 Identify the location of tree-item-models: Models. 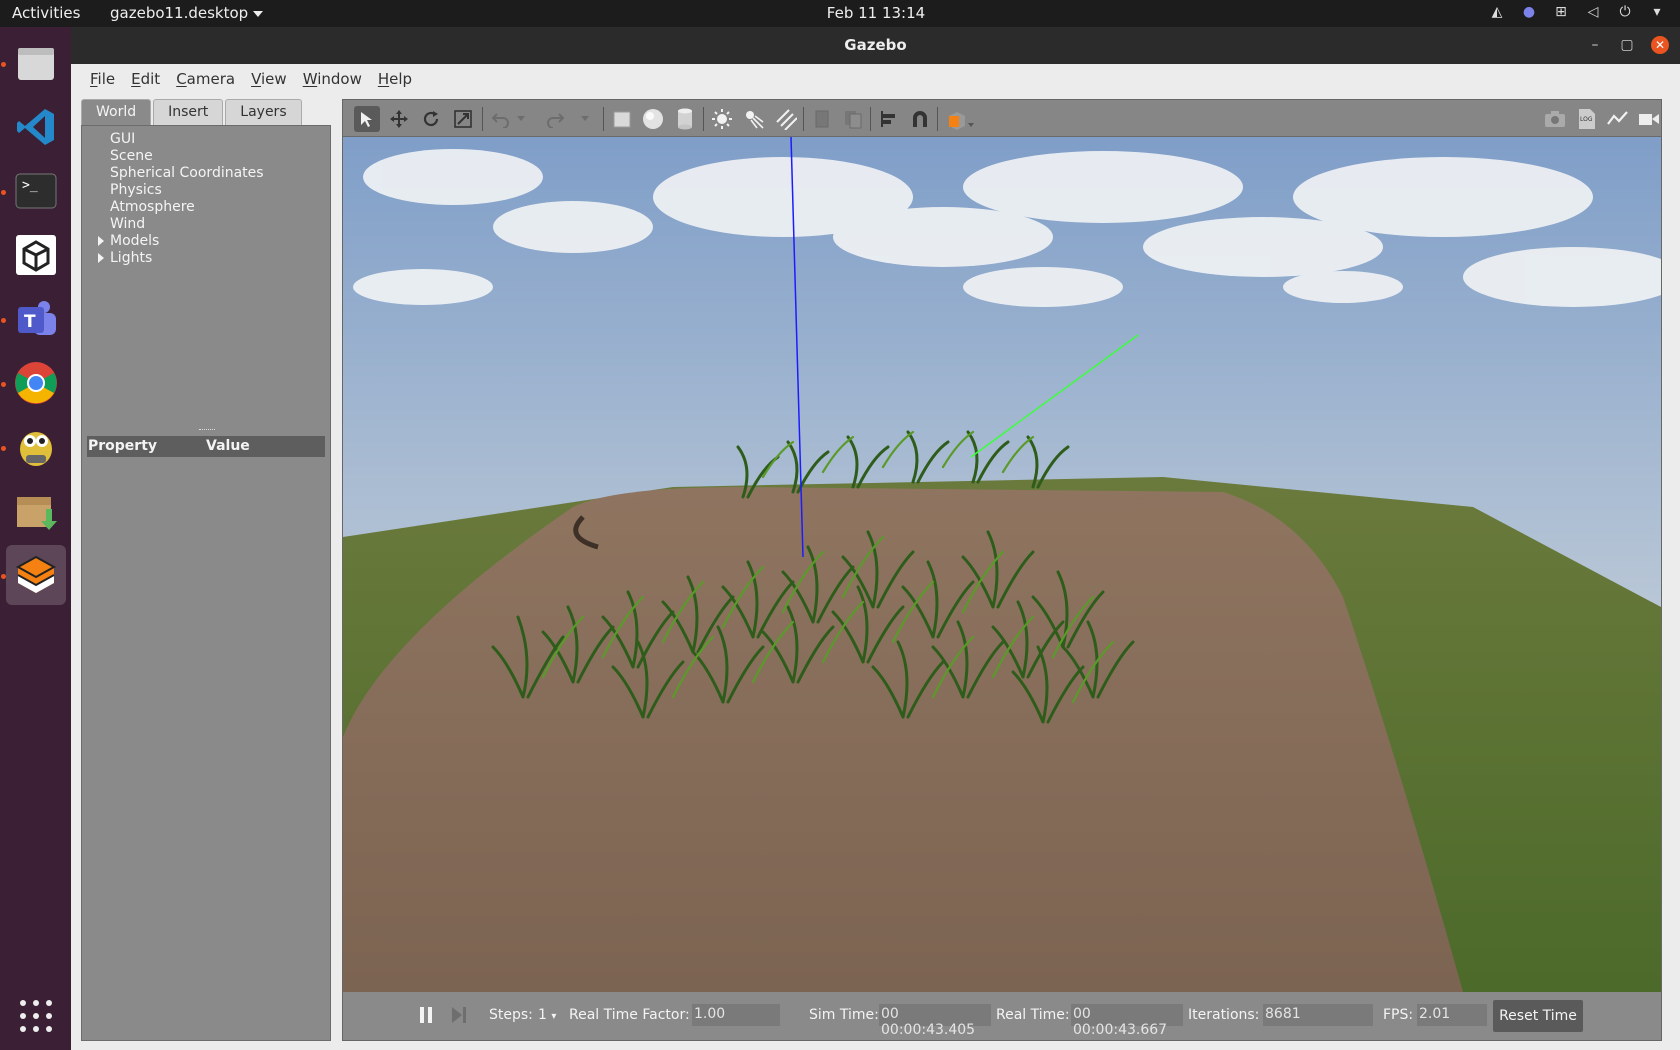
(129, 241).